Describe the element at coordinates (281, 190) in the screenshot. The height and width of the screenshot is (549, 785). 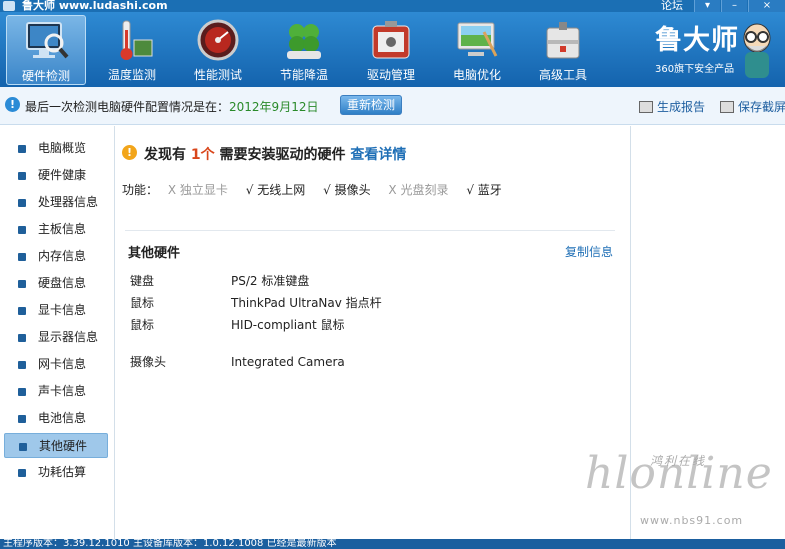
I see `feature-name: 无线上网` at that location.